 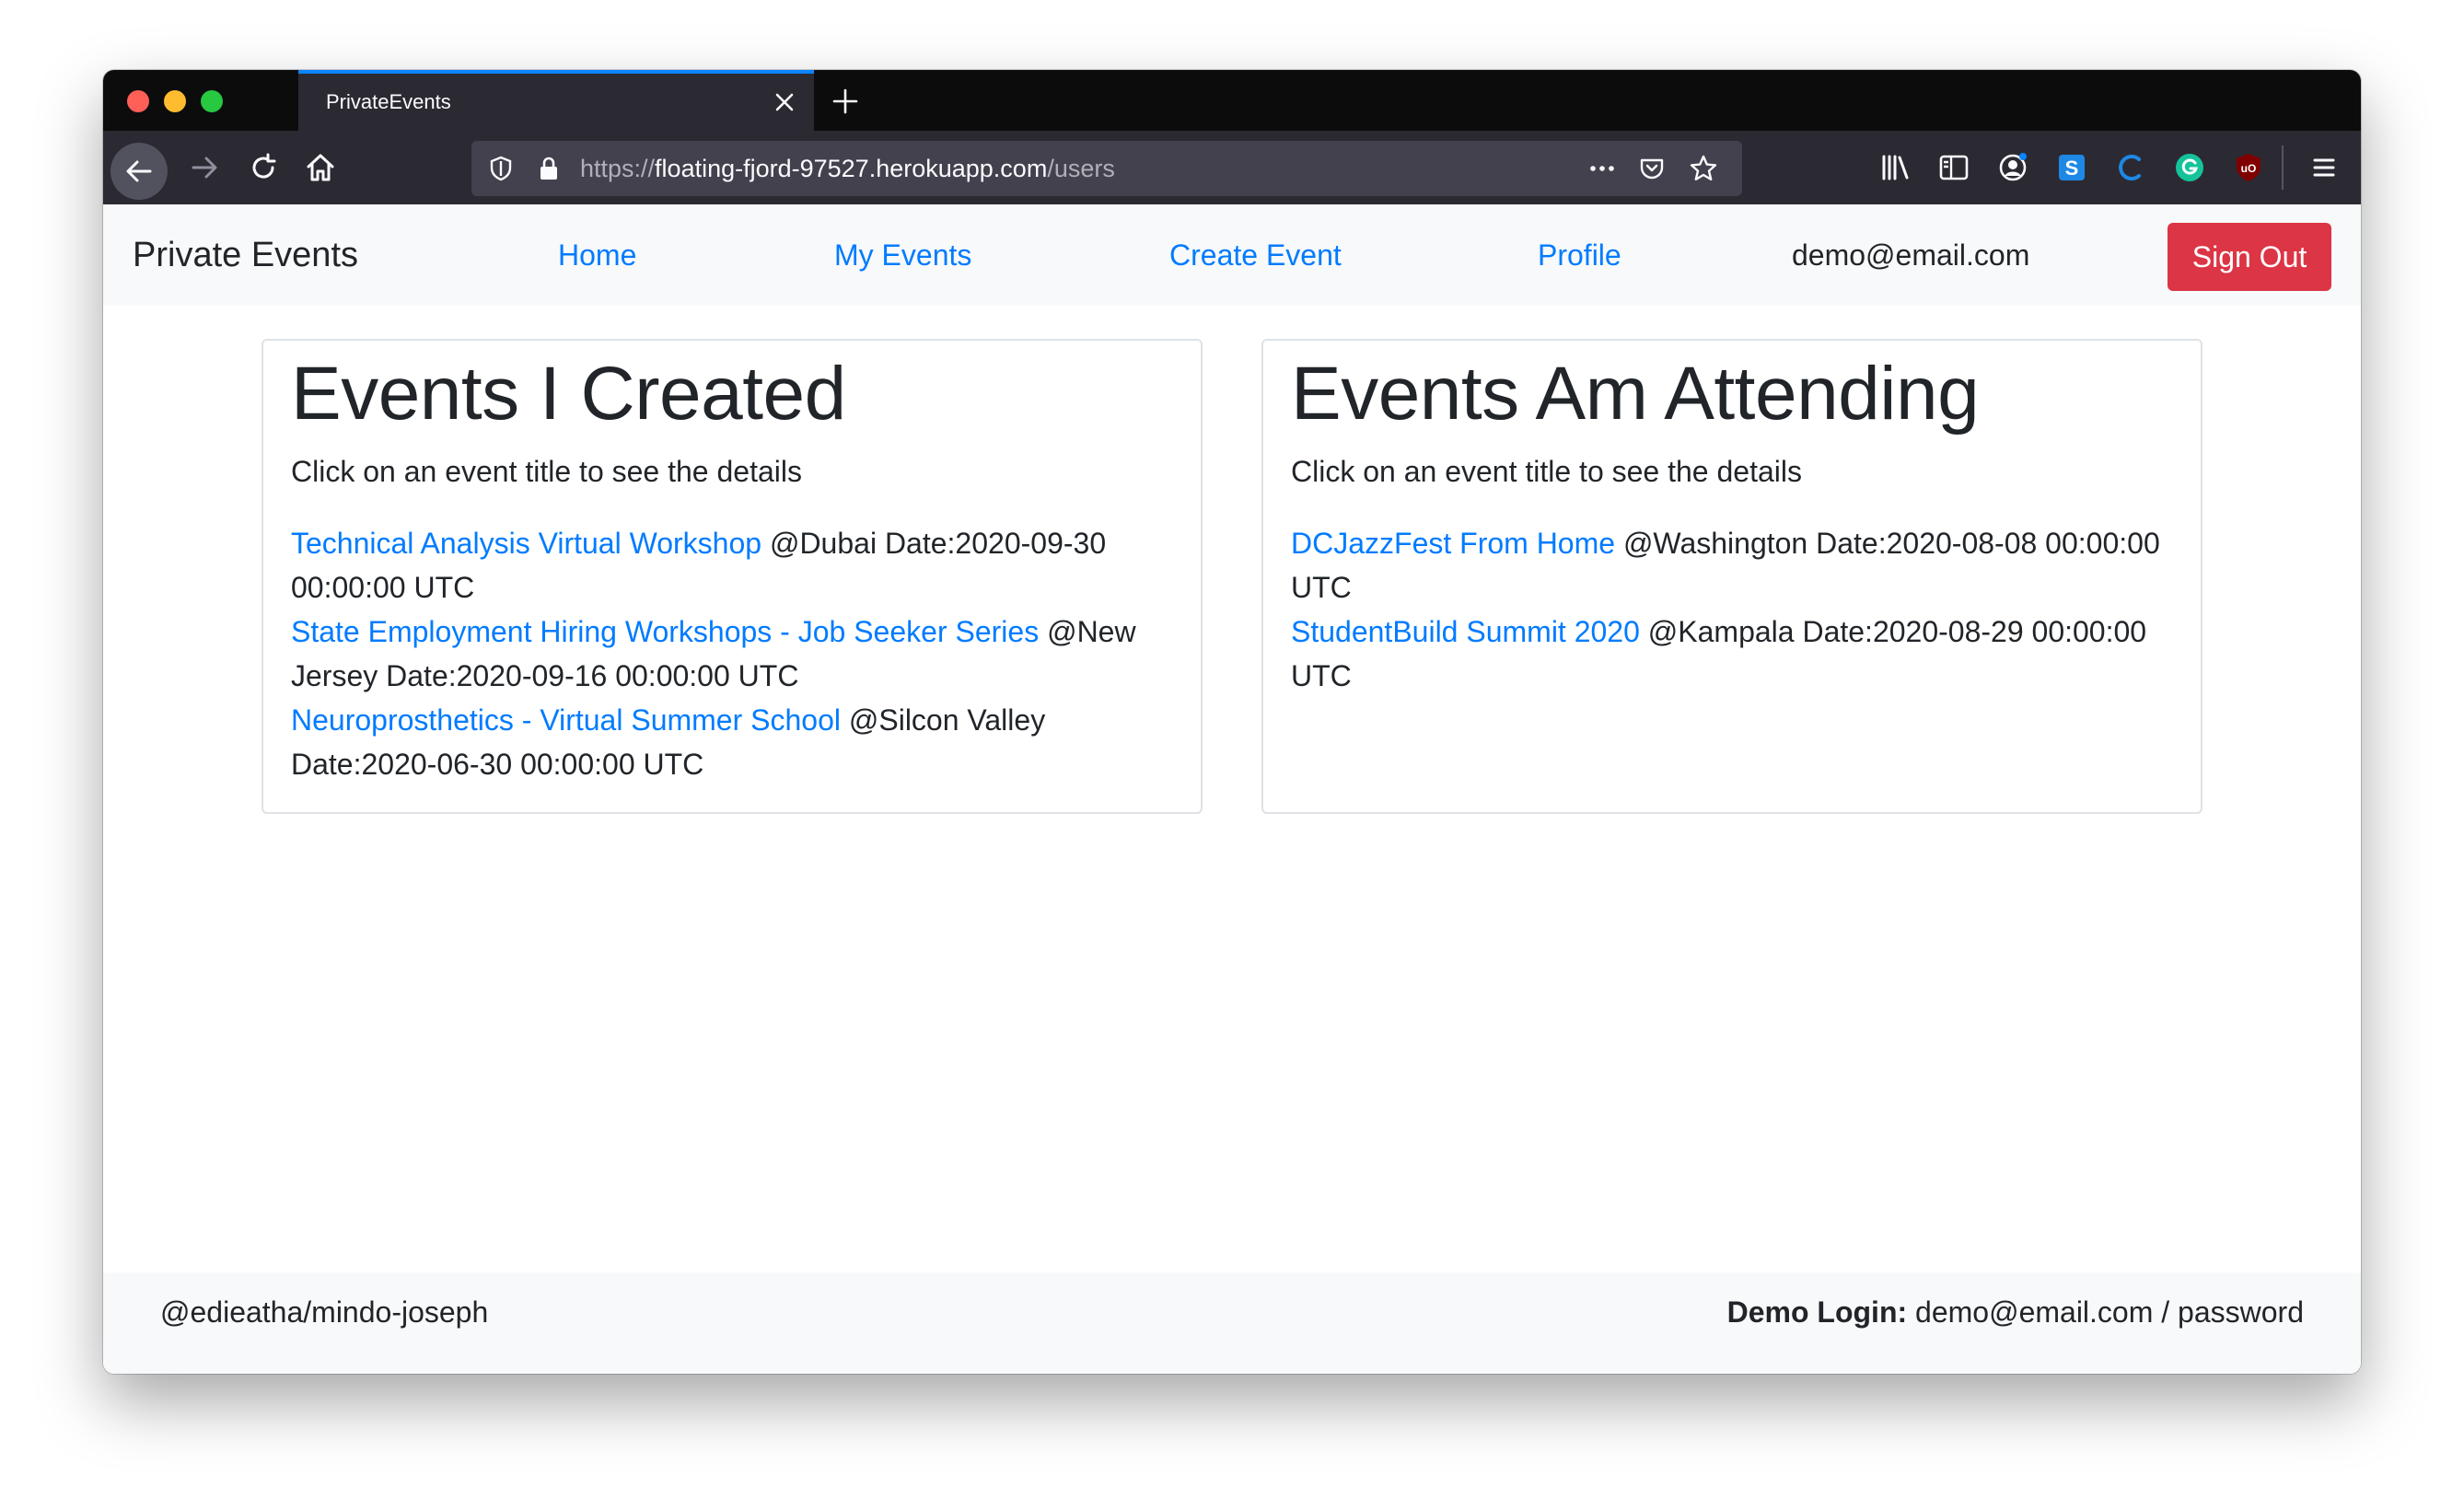 What do you see at coordinates (1953, 167) in the screenshot?
I see `sidebar-icon` at bounding box center [1953, 167].